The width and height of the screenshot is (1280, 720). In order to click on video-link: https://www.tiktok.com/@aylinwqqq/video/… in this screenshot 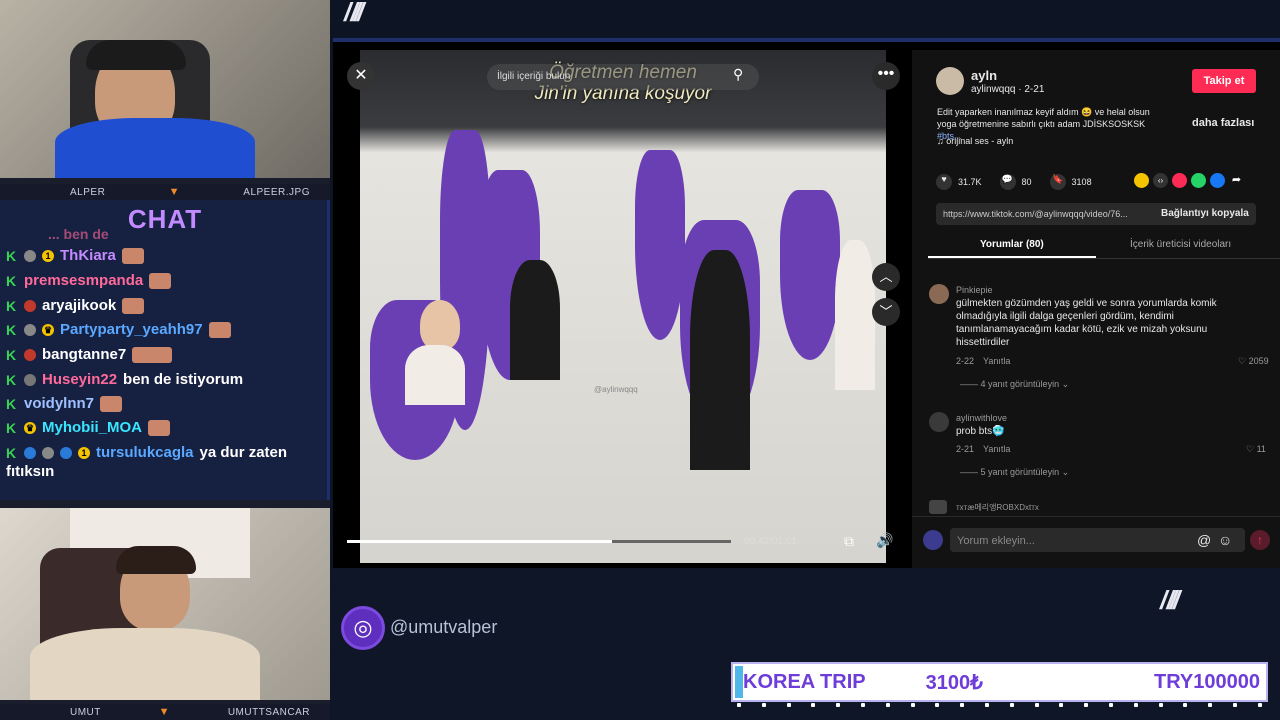, I will do `click(1035, 214)`.